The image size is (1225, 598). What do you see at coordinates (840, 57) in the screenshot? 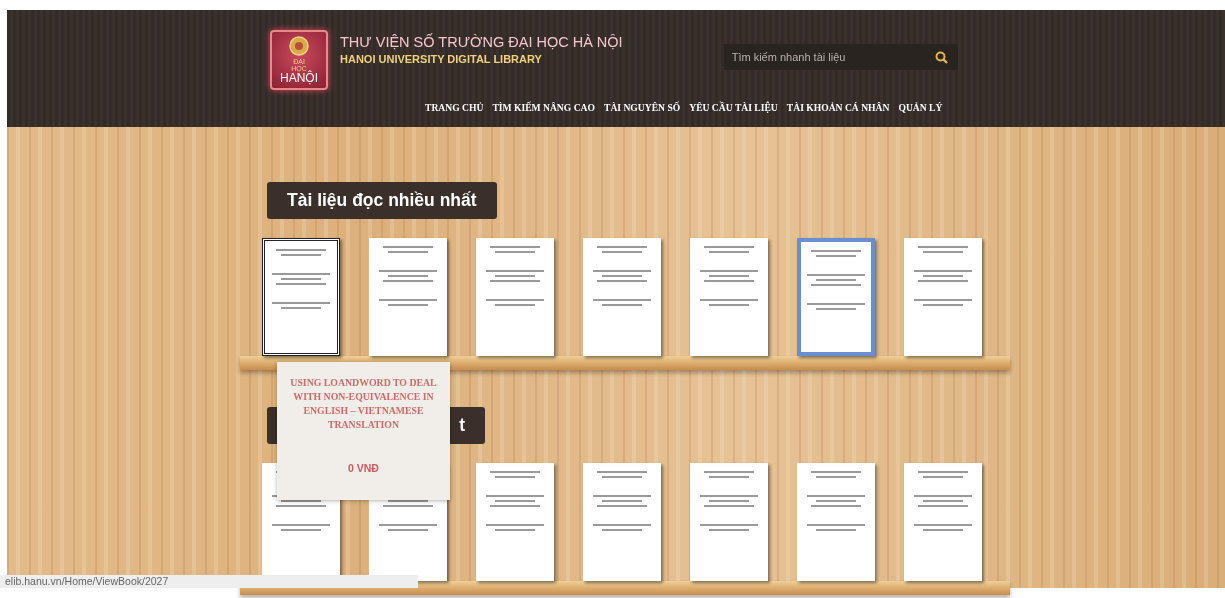
I see `search-field: Tìm kiếm nhanh tài liệu` at bounding box center [840, 57].